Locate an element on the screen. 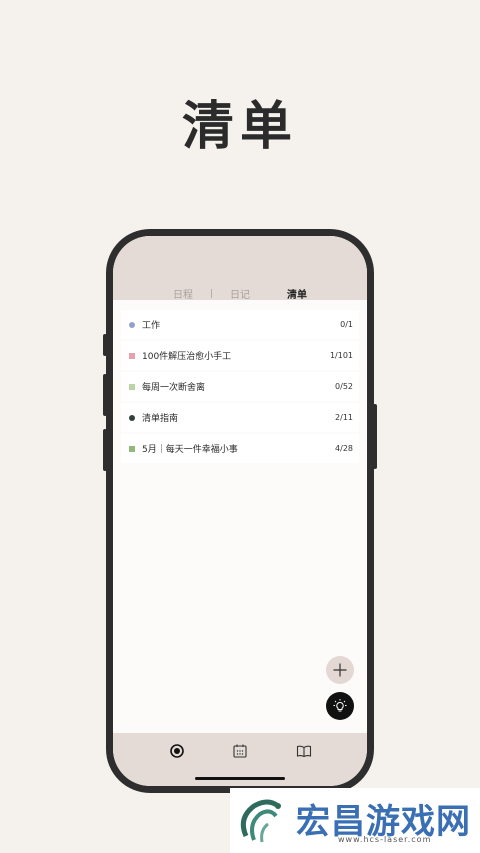  list-item: 清单指南 2/11 is located at coordinates (240, 417).